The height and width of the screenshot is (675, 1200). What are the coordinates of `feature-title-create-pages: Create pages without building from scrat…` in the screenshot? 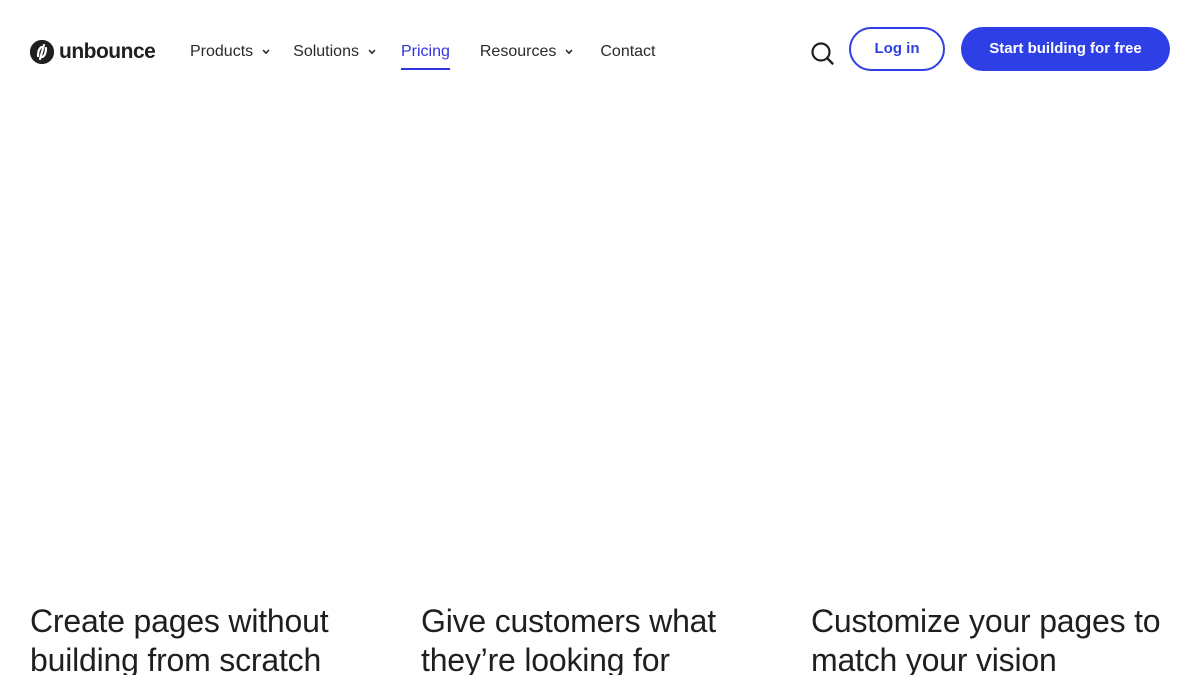 It's located at (179, 639).